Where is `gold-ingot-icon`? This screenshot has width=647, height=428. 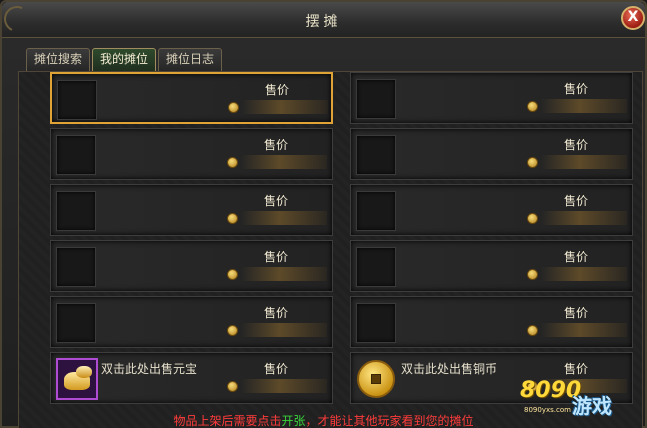
gold-ingot-icon is located at coordinates (77, 379).